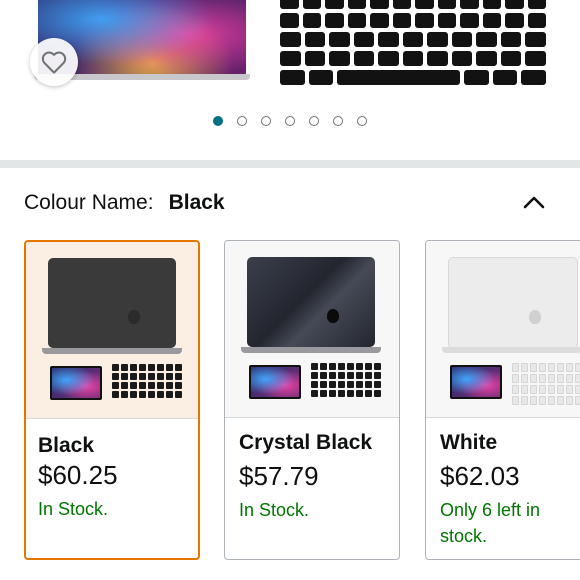  I want to click on collapse-toggle, so click(534, 202).